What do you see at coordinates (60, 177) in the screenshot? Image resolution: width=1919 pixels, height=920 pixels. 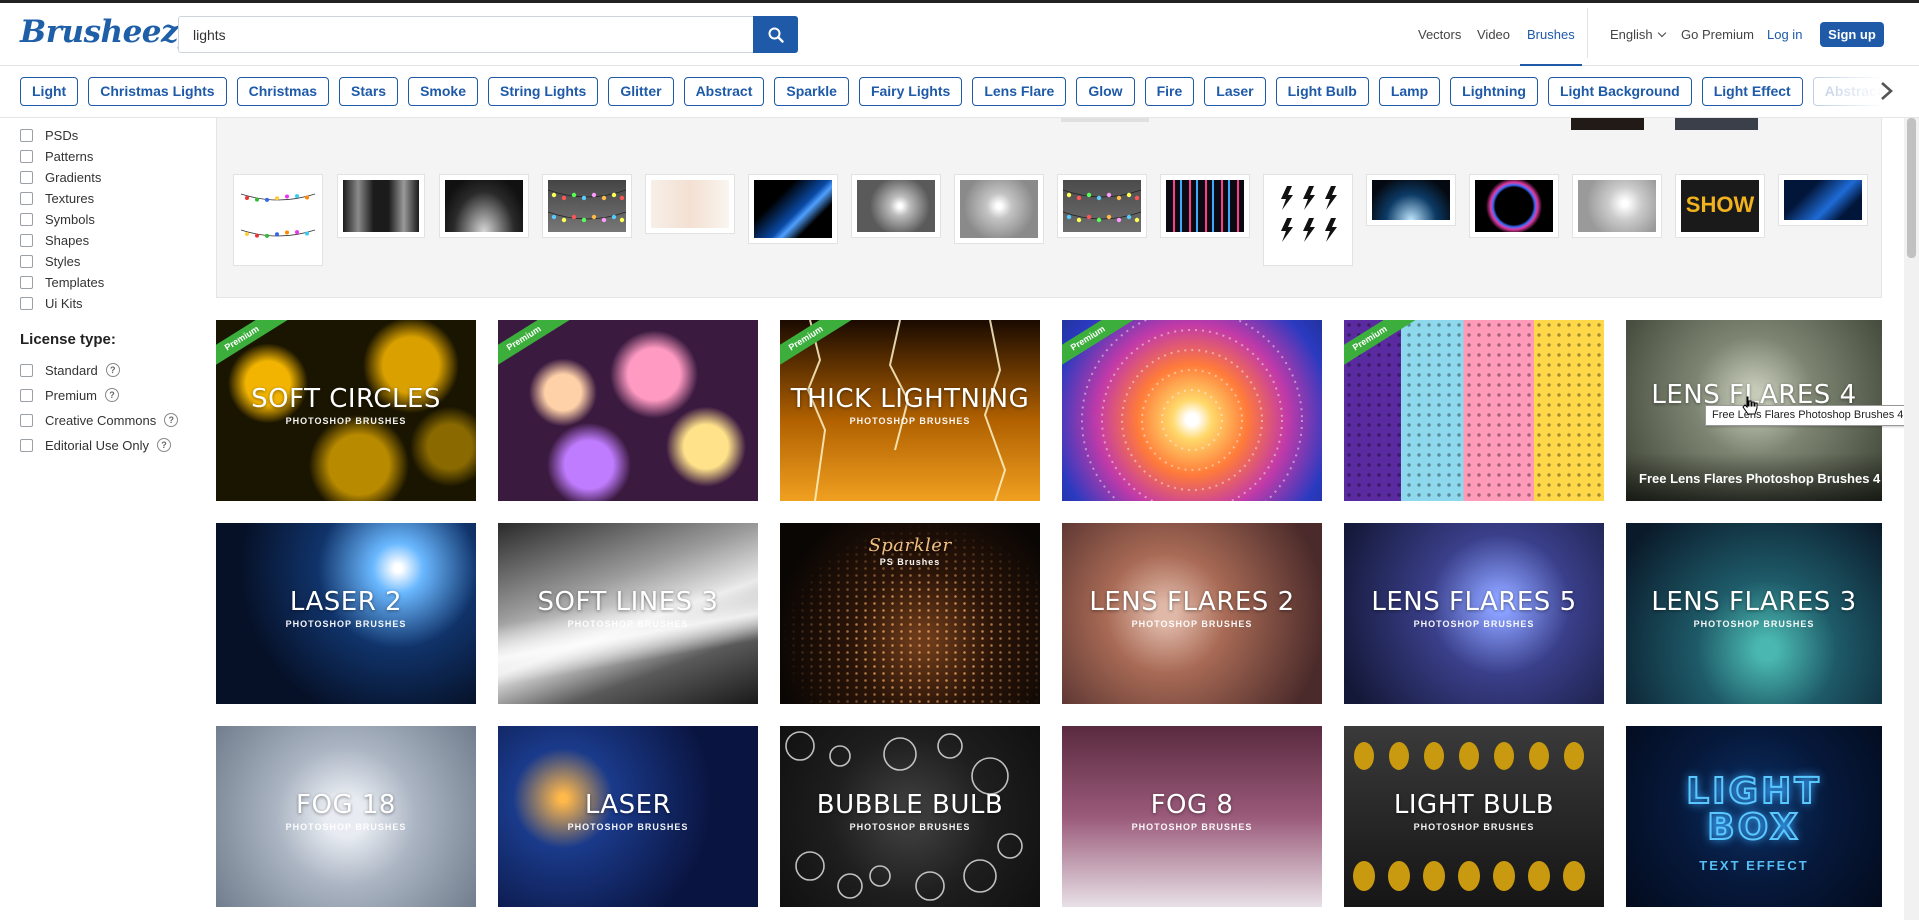 I see `filter-gradients: Gradients` at bounding box center [60, 177].